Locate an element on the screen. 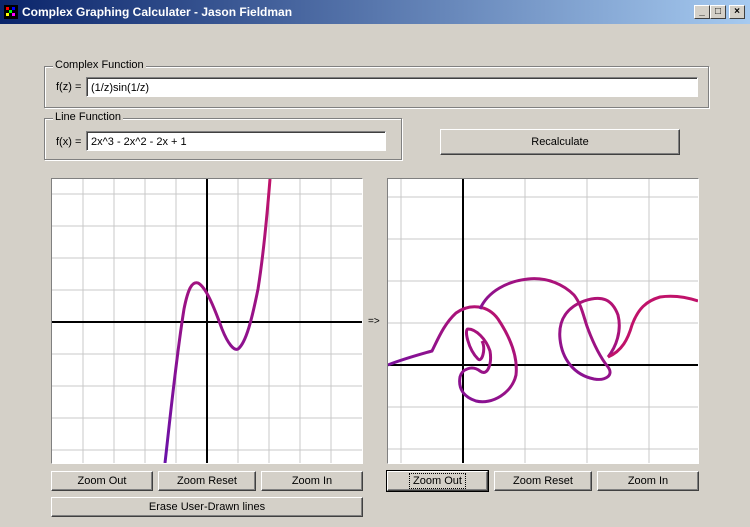  right-zoom-out-button: Zoom Out is located at coordinates (437, 481).